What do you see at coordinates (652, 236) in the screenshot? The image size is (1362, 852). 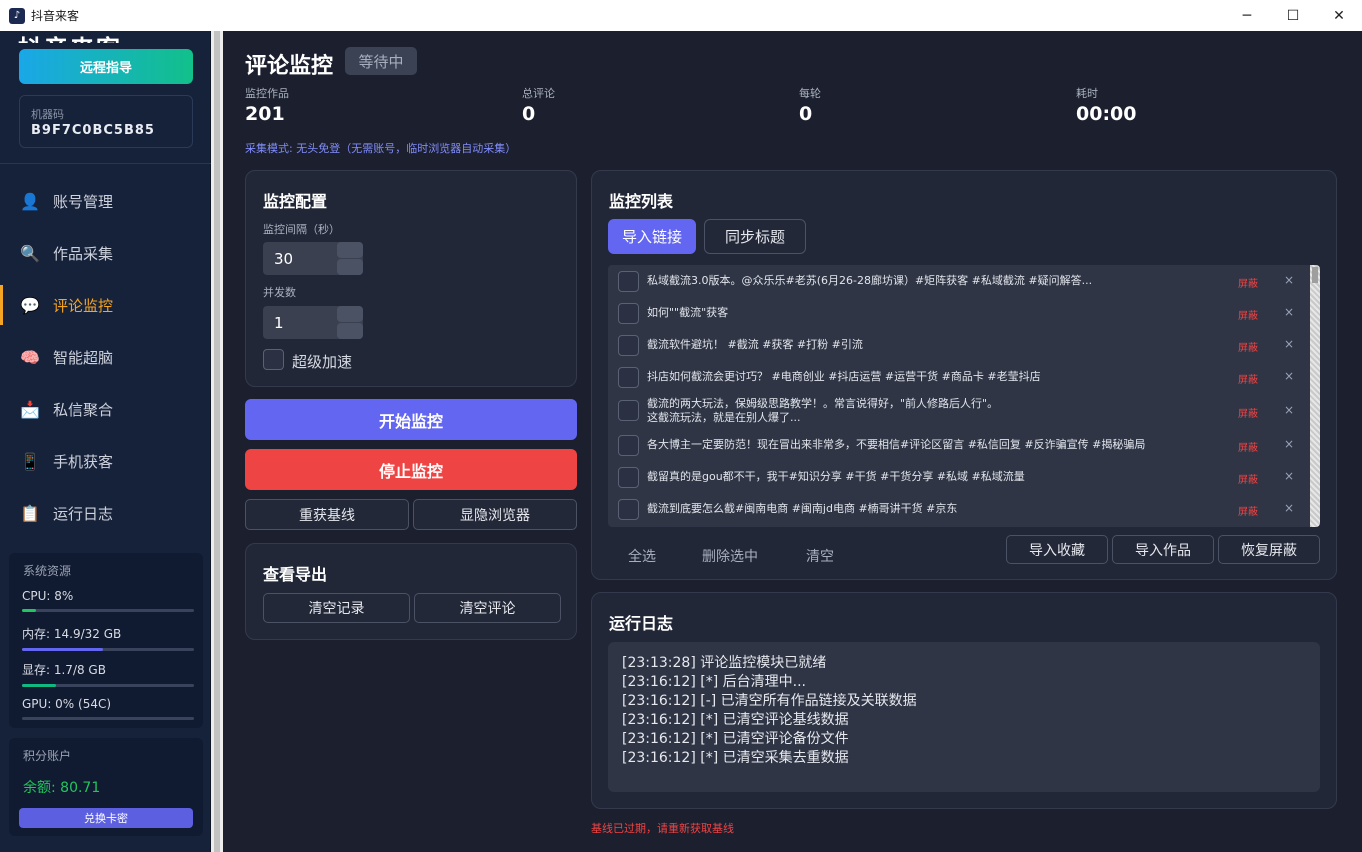 I see `import-link-button: 导入链接` at bounding box center [652, 236].